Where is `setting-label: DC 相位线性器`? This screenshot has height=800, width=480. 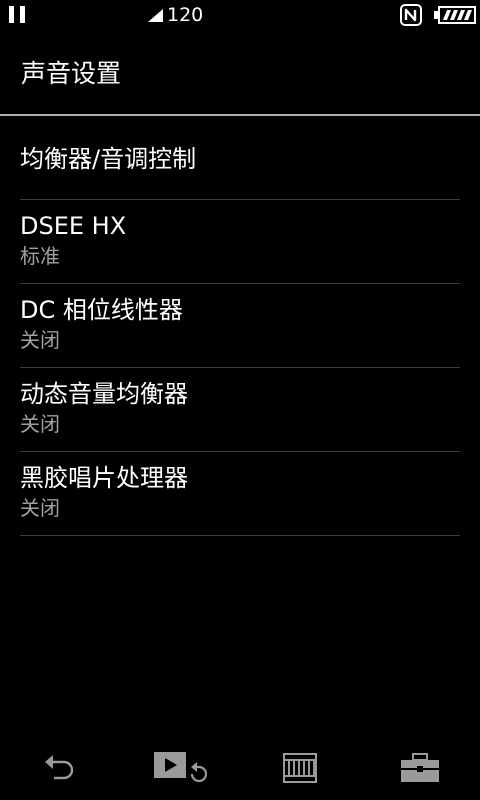 setting-label: DC 相位线性器 is located at coordinates (101, 310).